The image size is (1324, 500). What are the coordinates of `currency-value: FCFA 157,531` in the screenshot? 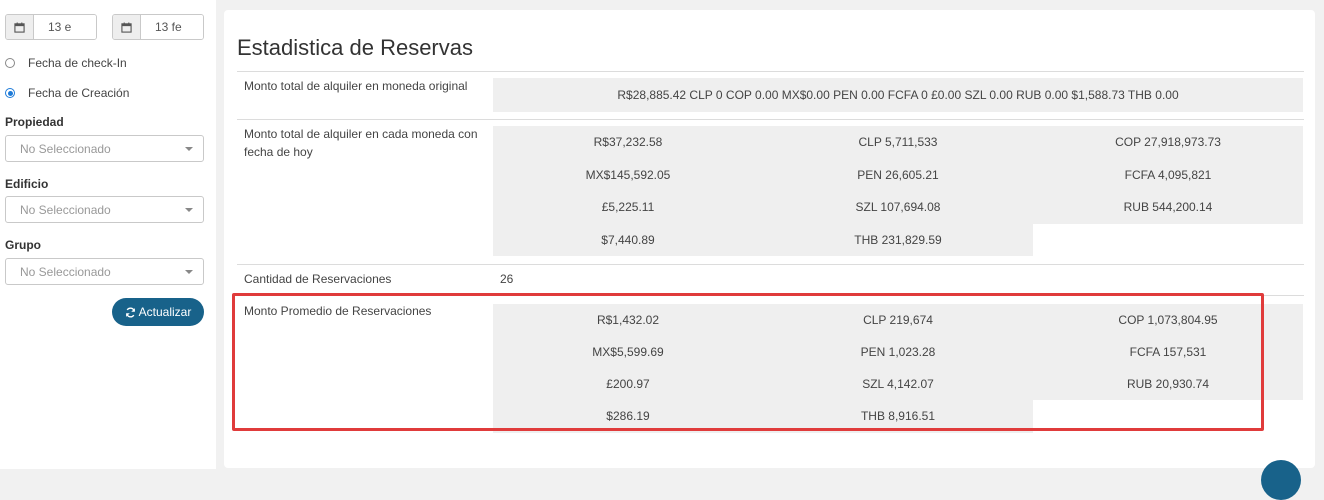 It's located at (1168, 352).